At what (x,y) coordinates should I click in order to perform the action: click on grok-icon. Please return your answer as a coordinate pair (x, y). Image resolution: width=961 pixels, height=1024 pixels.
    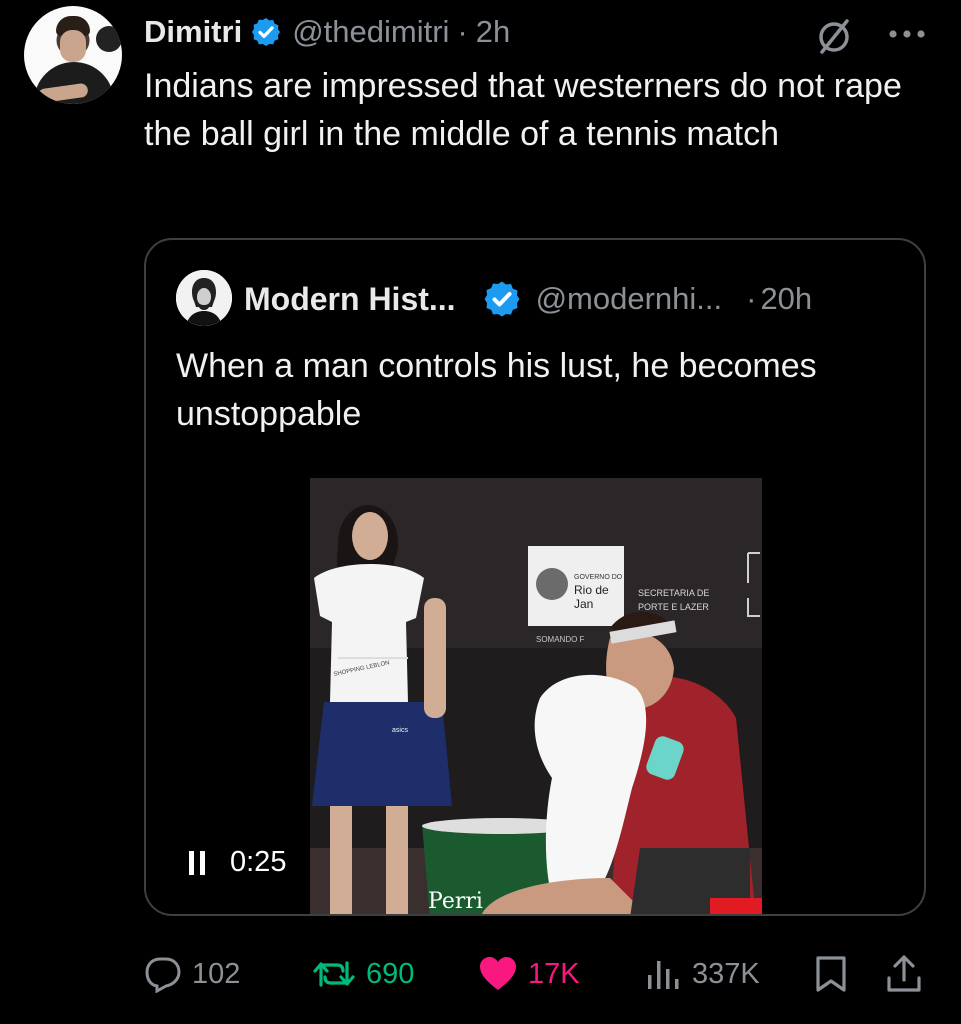
    Looking at the image, I should click on (834, 36).